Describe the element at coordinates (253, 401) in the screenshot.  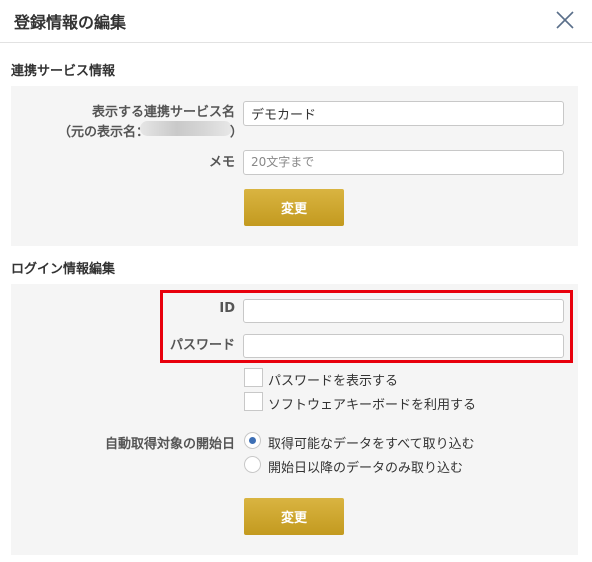
I see `software-keyboard-checkbox` at that location.